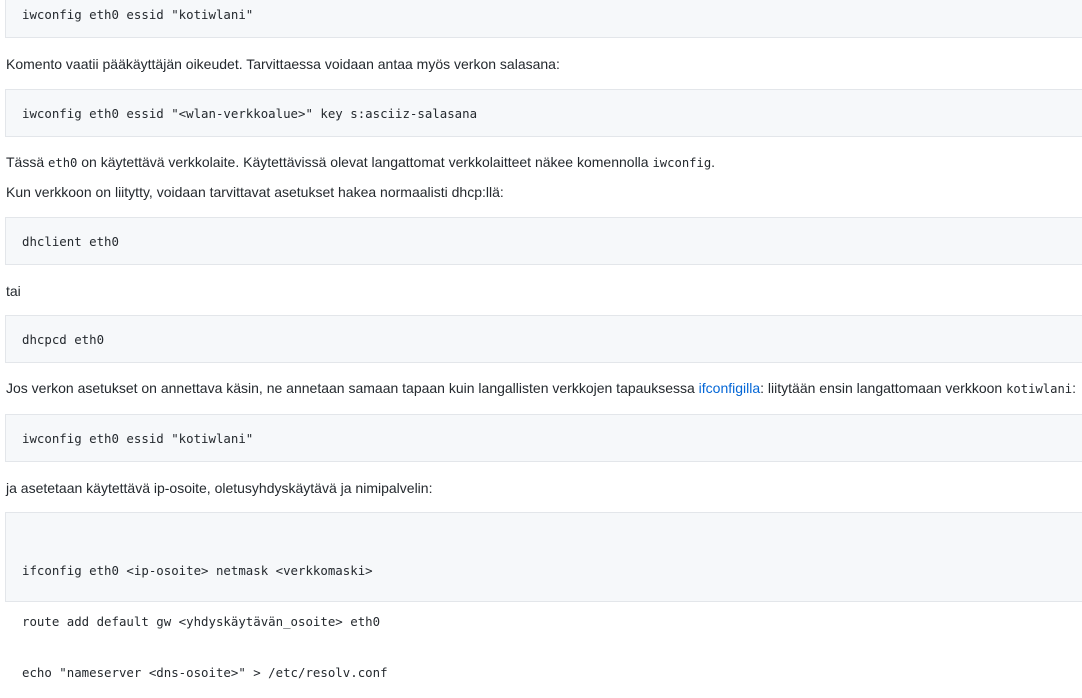  What do you see at coordinates (682, 163) in the screenshot?
I see `inline-code-iwconfig: iwconfig` at bounding box center [682, 163].